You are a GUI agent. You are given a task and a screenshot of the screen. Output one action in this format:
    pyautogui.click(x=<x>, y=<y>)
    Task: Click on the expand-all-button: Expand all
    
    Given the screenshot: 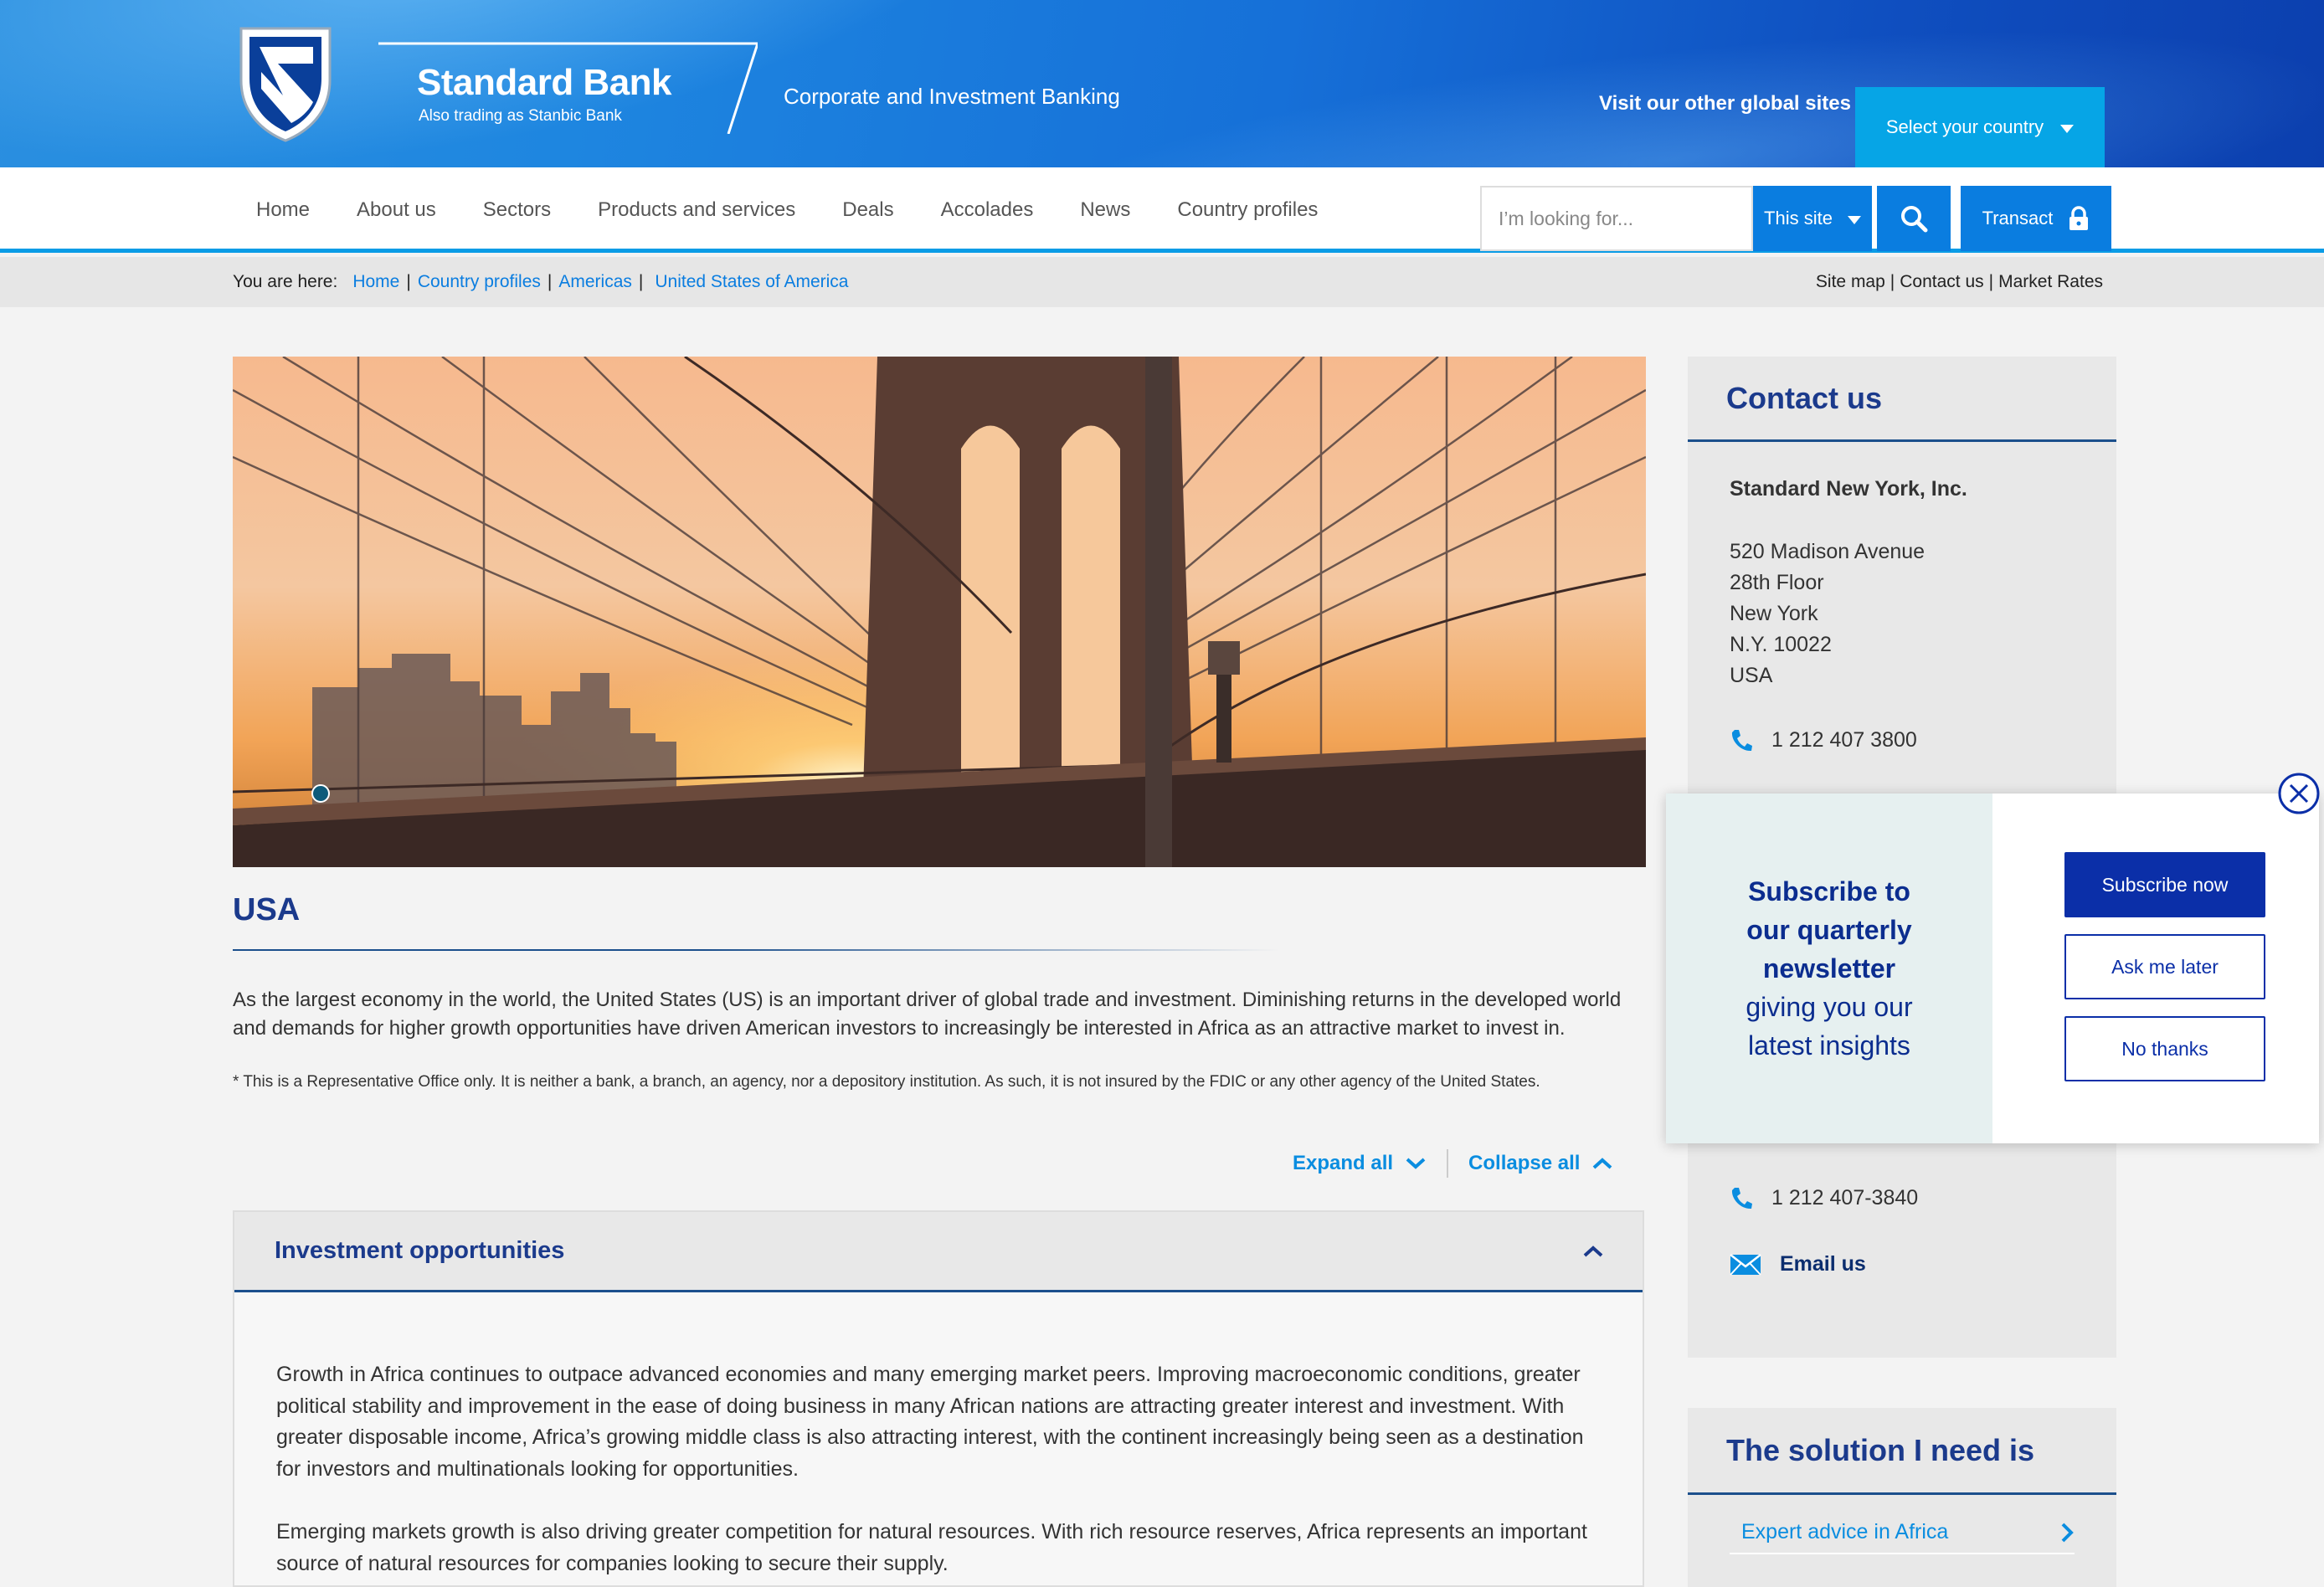 What is the action you would take?
    pyautogui.click(x=1360, y=1163)
    